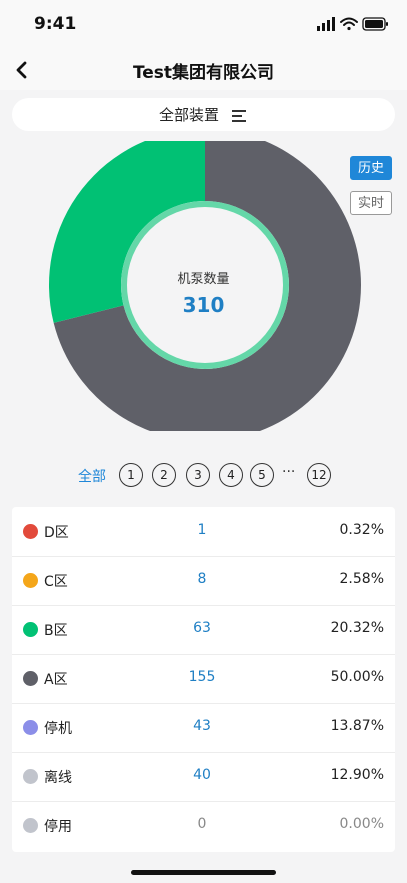 The width and height of the screenshot is (407, 883). What do you see at coordinates (198, 475) in the screenshot?
I see `pager-page-3: 3` at bounding box center [198, 475].